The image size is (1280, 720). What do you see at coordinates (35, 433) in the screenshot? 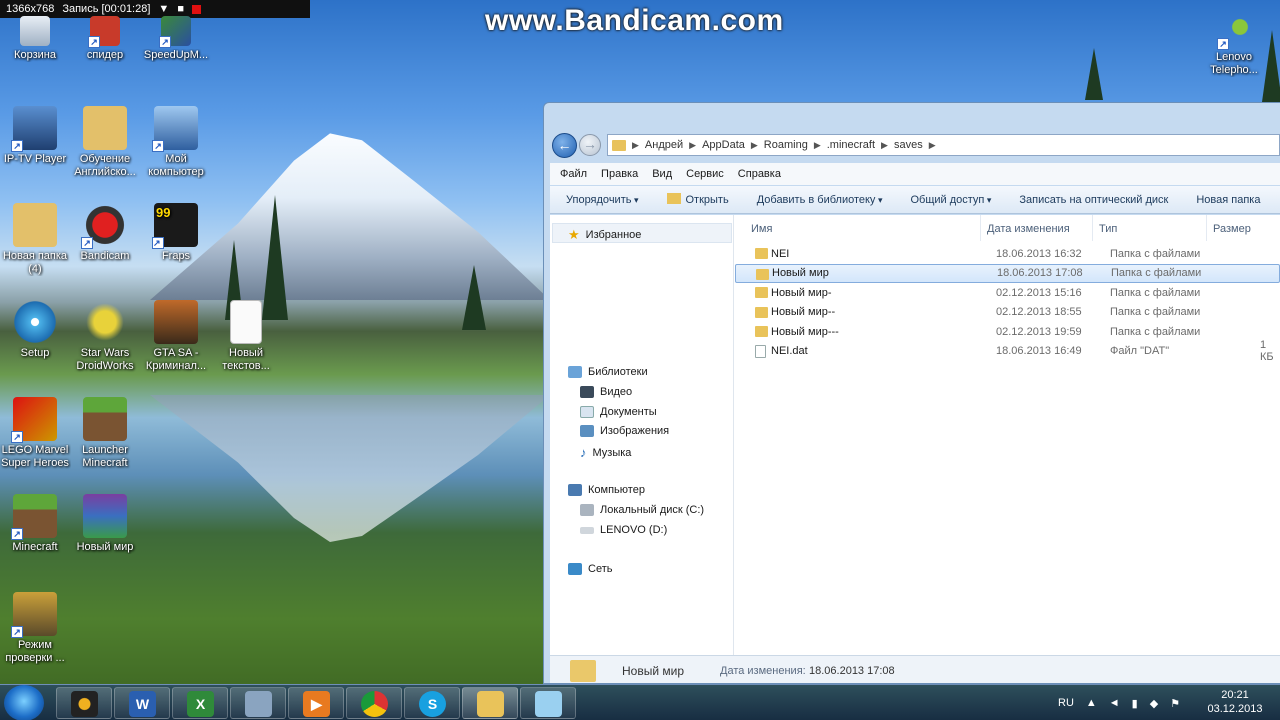
I see `desktop-icon-lego: ↗ LEGO Marvel Super Heroes` at bounding box center [35, 433].